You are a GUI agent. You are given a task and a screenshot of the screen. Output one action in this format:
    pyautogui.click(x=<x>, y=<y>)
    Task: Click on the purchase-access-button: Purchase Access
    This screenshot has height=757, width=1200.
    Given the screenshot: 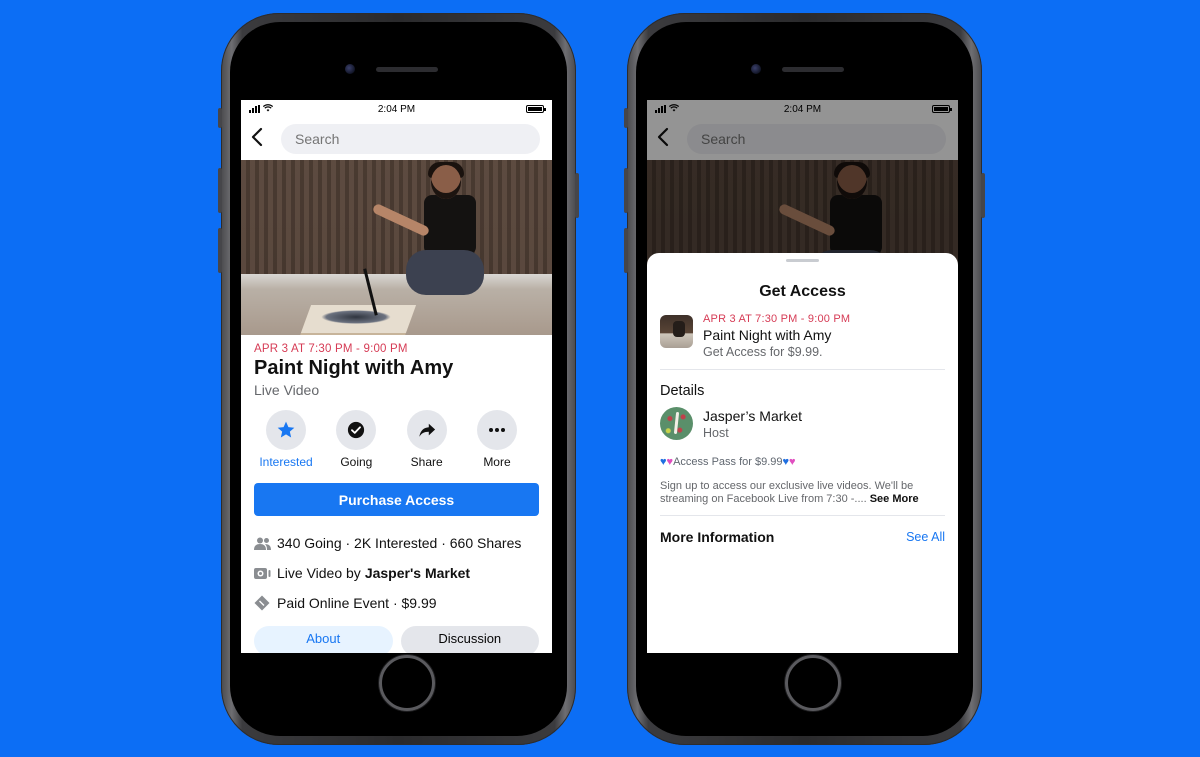 What is the action you would take?
    pyautogui.click(x=396, y=499)
    